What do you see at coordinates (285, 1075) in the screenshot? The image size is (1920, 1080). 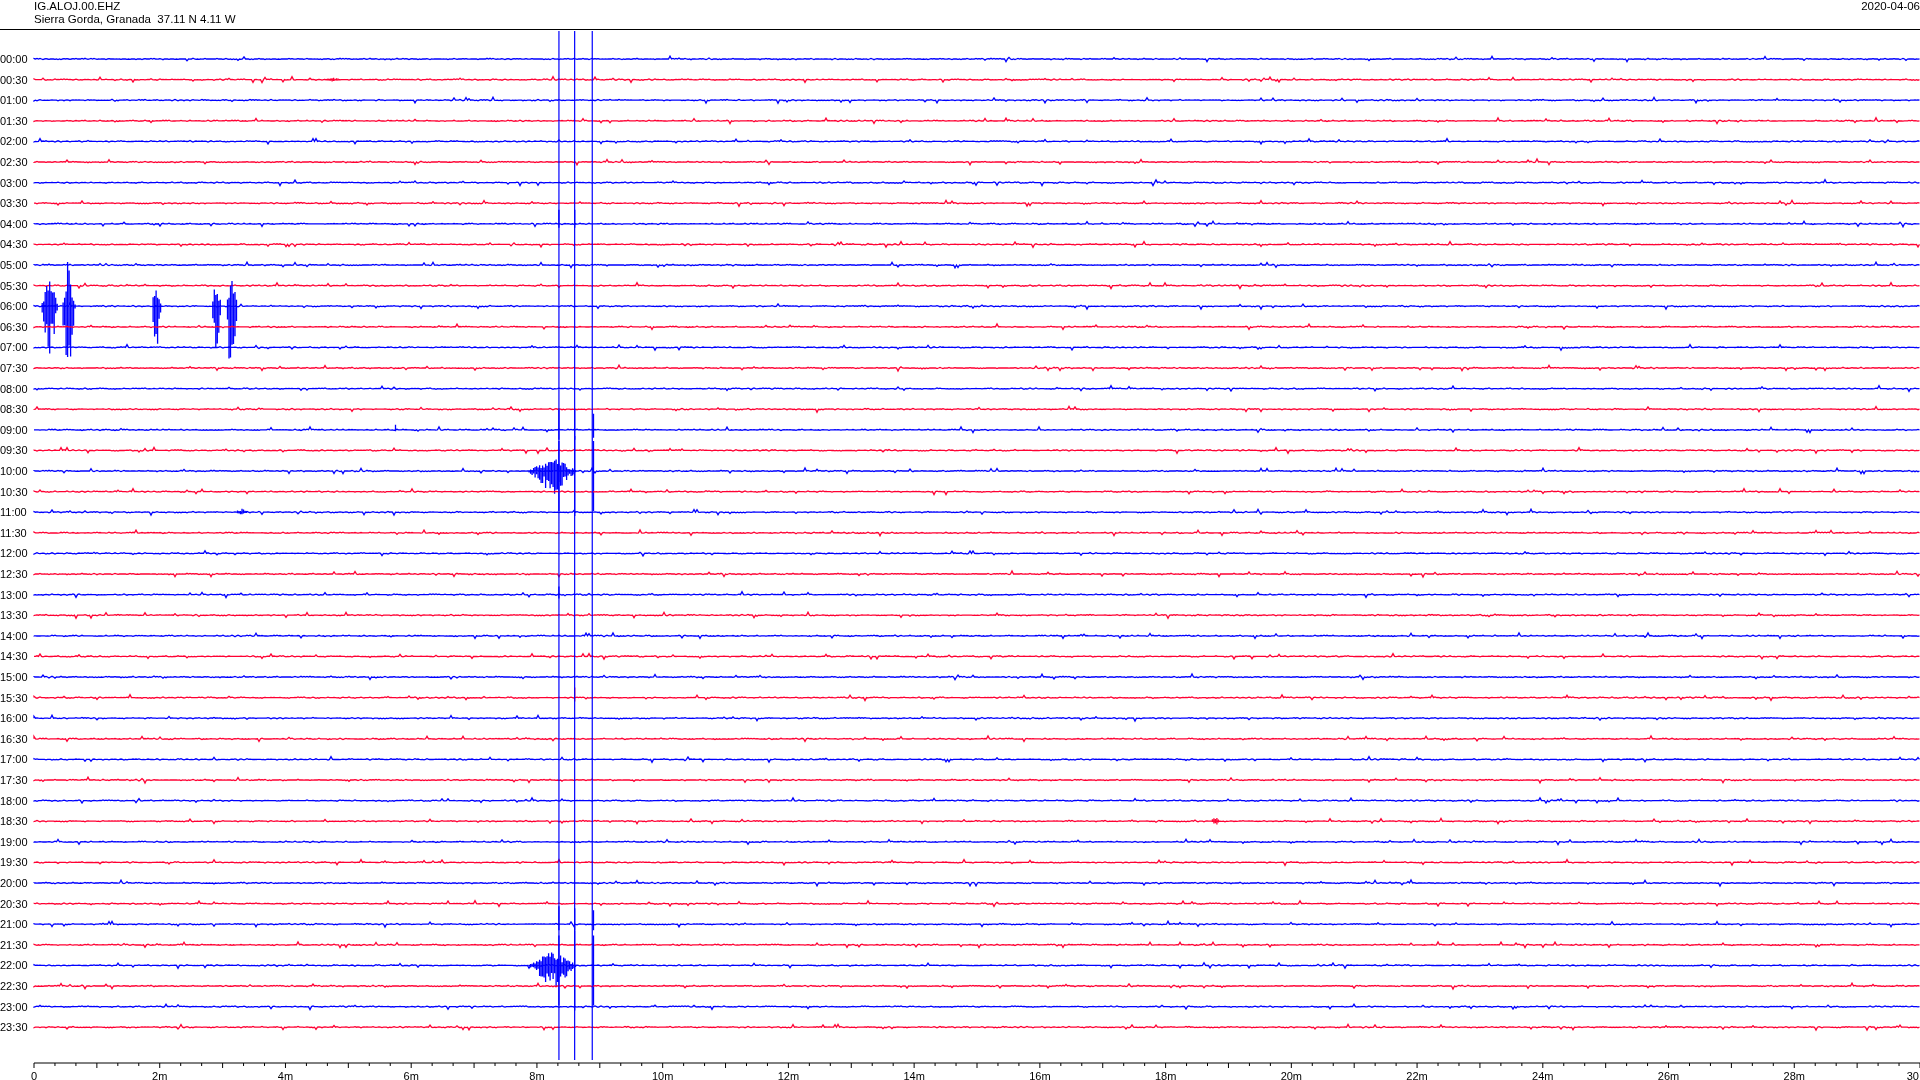 I see `axis-label: 4m` at bounding box center [285, 1075].